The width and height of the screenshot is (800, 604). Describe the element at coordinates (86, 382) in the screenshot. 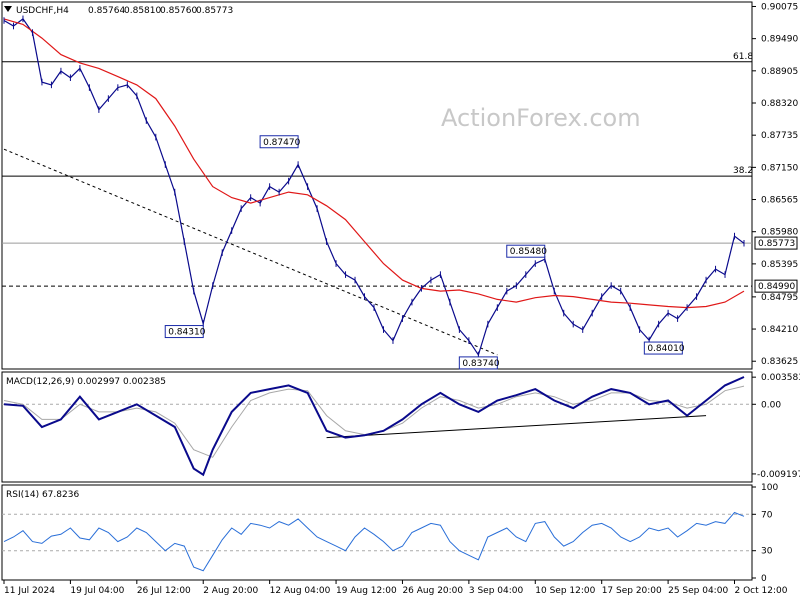

I see `macd-label: MACD(12,26,9) 0.002997 0.002385` at that location.